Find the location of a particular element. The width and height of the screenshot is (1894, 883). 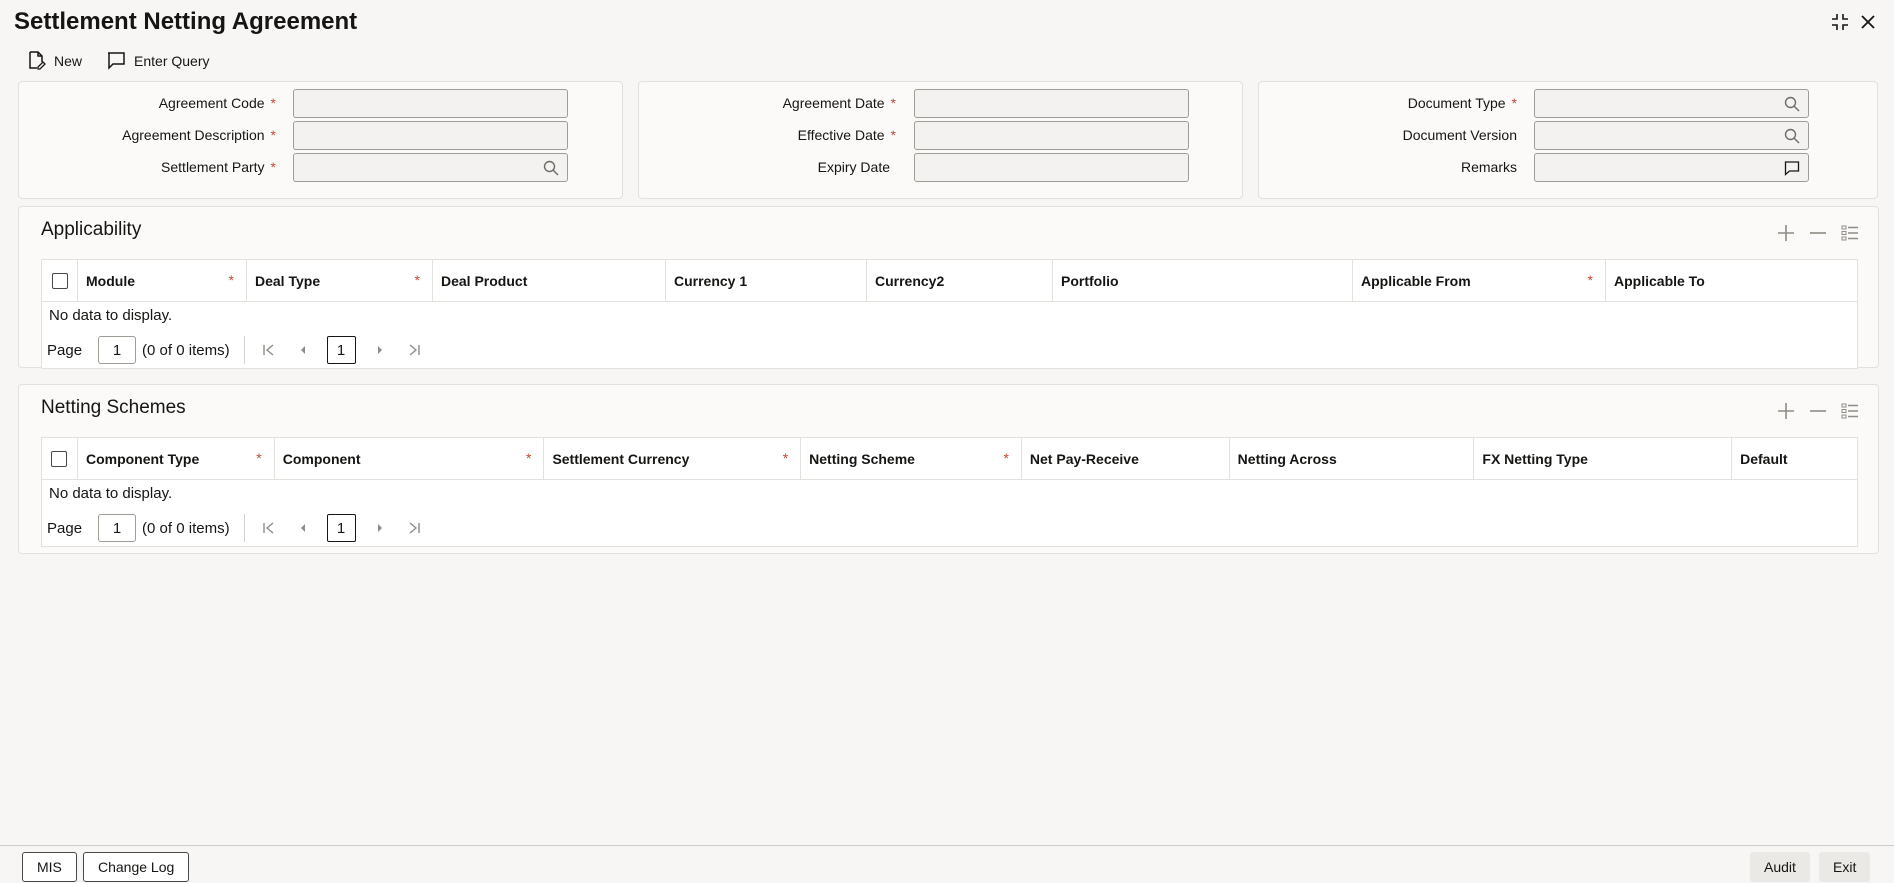

column-header: Deal Product is located at coordinates (549, 281).